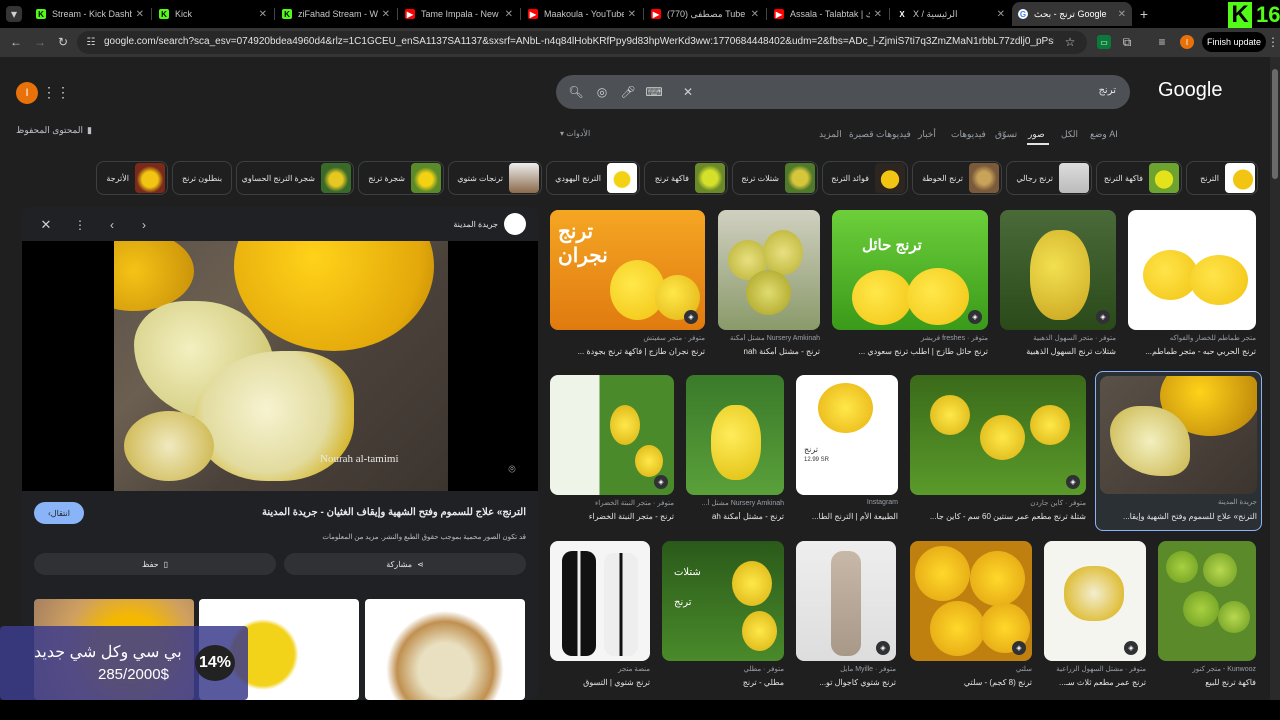 This screenshot has width=1280, height=720. What do you see at coordinates (688, 92) in the screenshot?
I see `clear-icon: ✕` at bounding box center [688, 92].